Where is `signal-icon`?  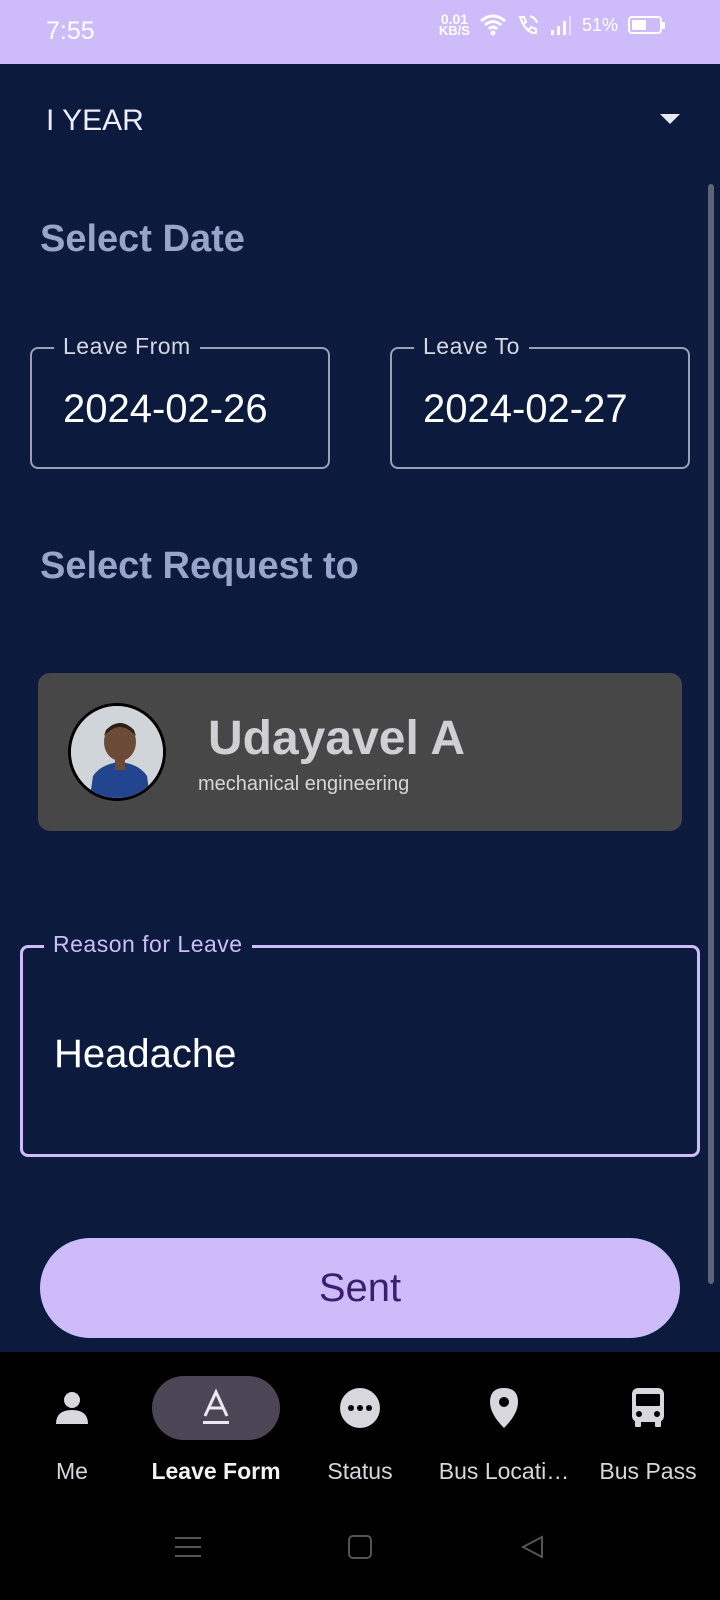 signal-icon is located at coordinates (560, 25).